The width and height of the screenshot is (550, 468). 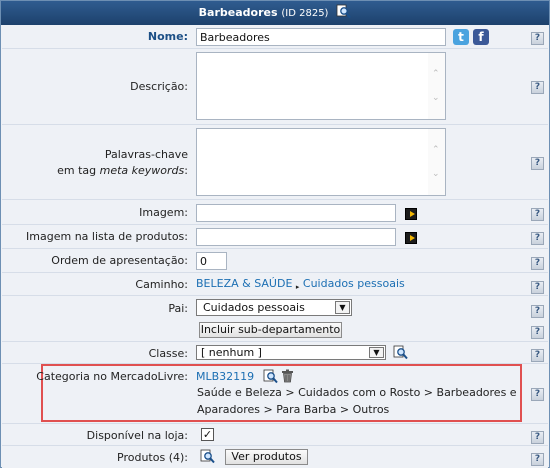 What do you see at coordinates (436, 86) in the screenshot?
I see `descricao-scrollbar: ⌃ ⌄` at bounding box center [436, 86].